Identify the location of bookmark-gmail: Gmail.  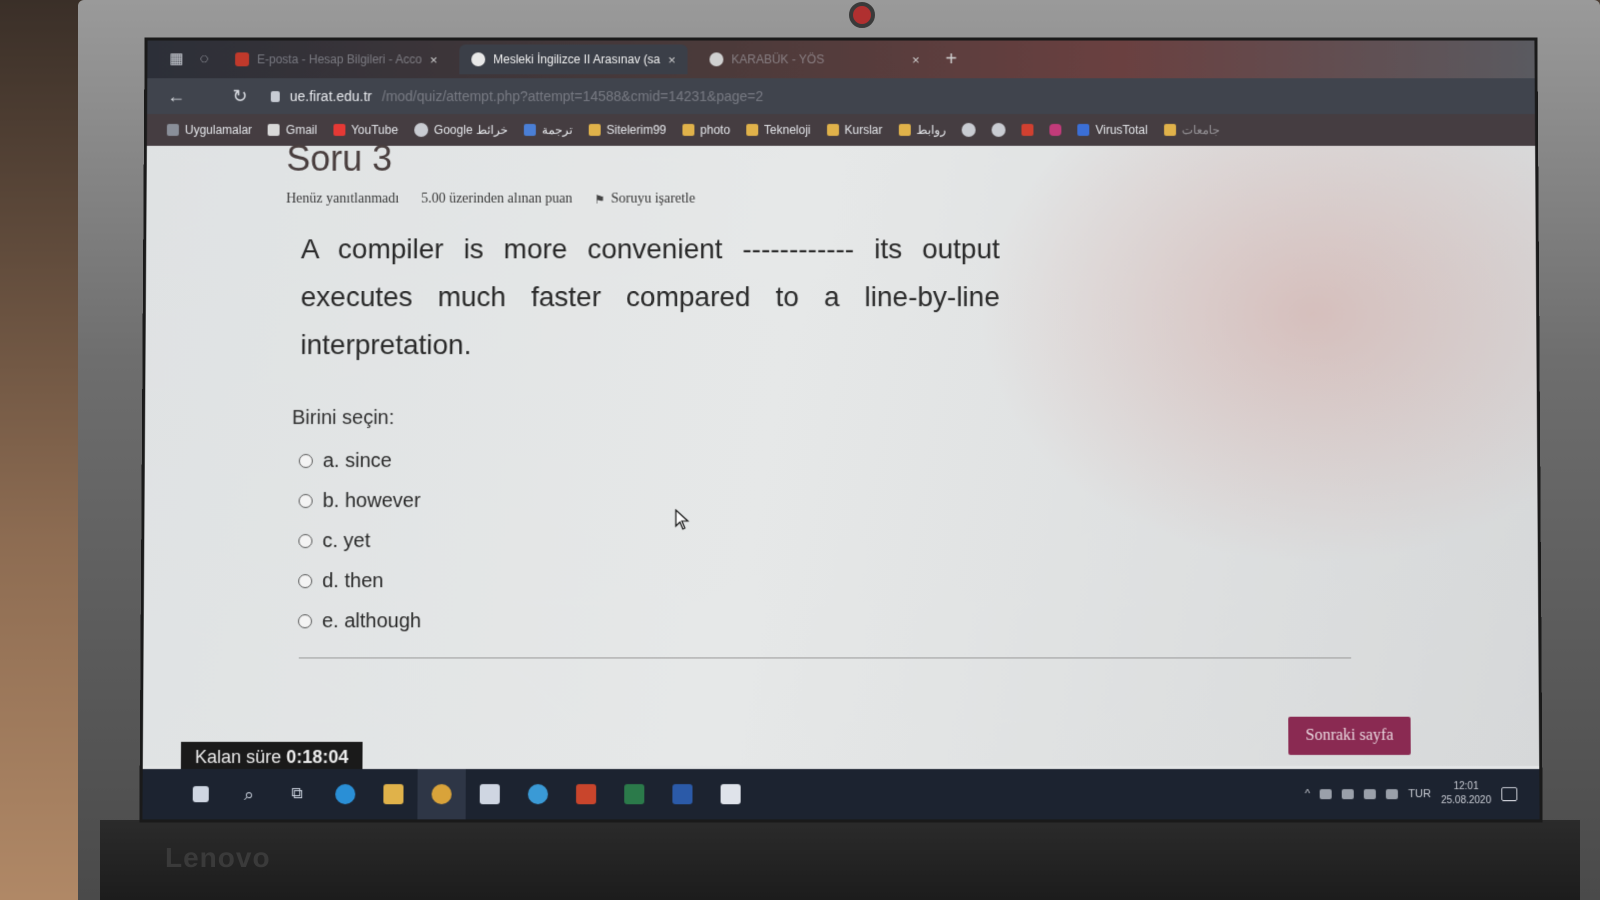
(292, 130).